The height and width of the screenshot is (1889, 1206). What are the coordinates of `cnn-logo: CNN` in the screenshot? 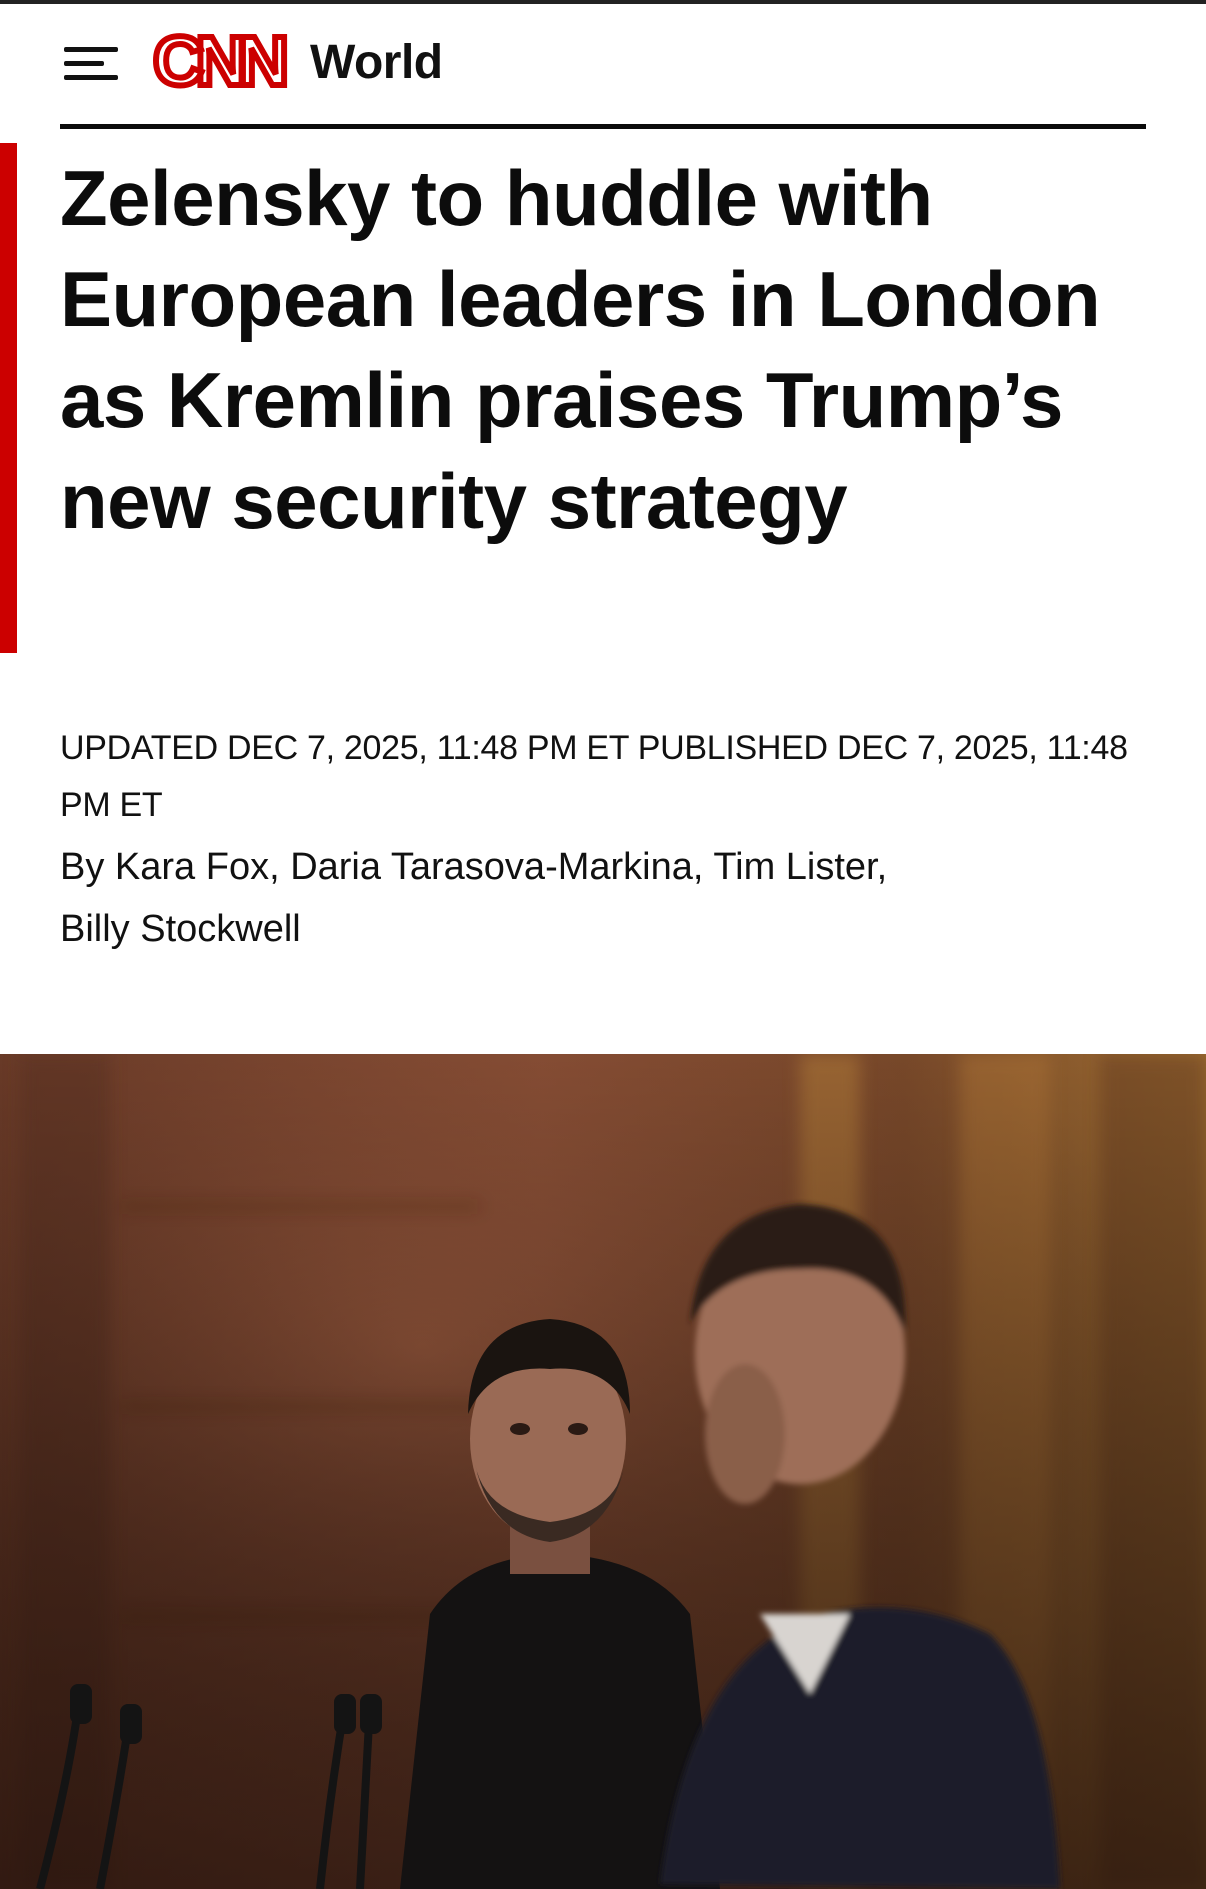 It's located at (217, 62).